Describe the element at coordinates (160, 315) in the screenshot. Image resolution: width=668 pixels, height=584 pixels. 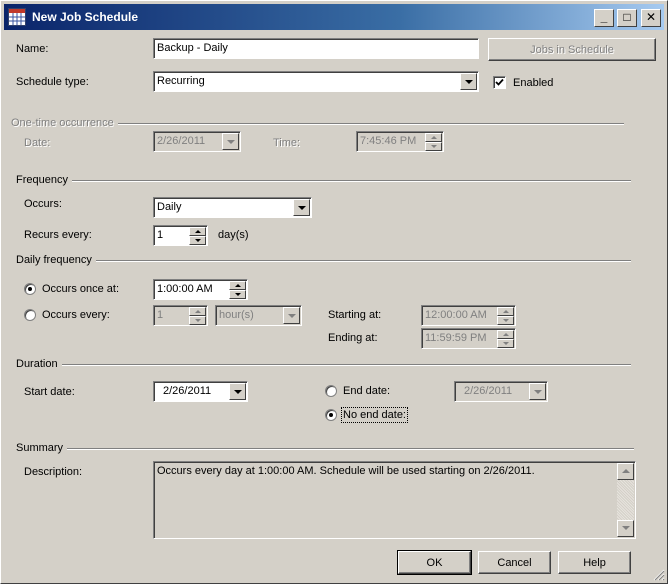
I see `occurs-every-value: 1` at that location.